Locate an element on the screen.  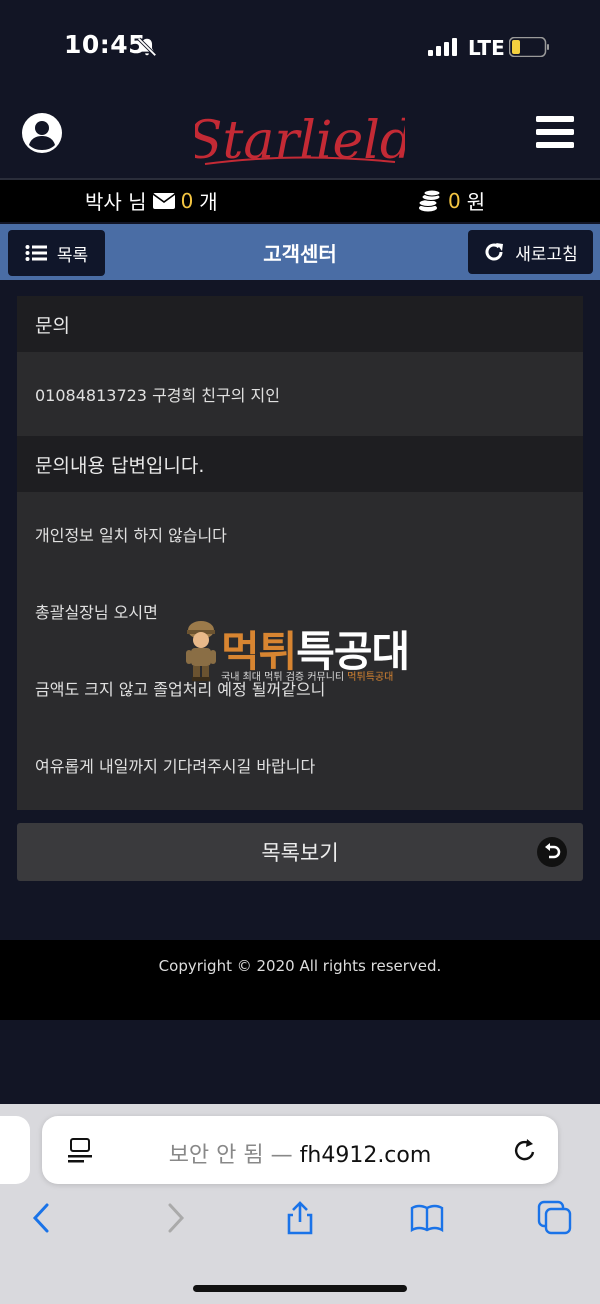
watermark-subtitle: 국내 최대 먹튀 검증 커뮤니티 먹튀특공대 is located at coordinates (307, 675).